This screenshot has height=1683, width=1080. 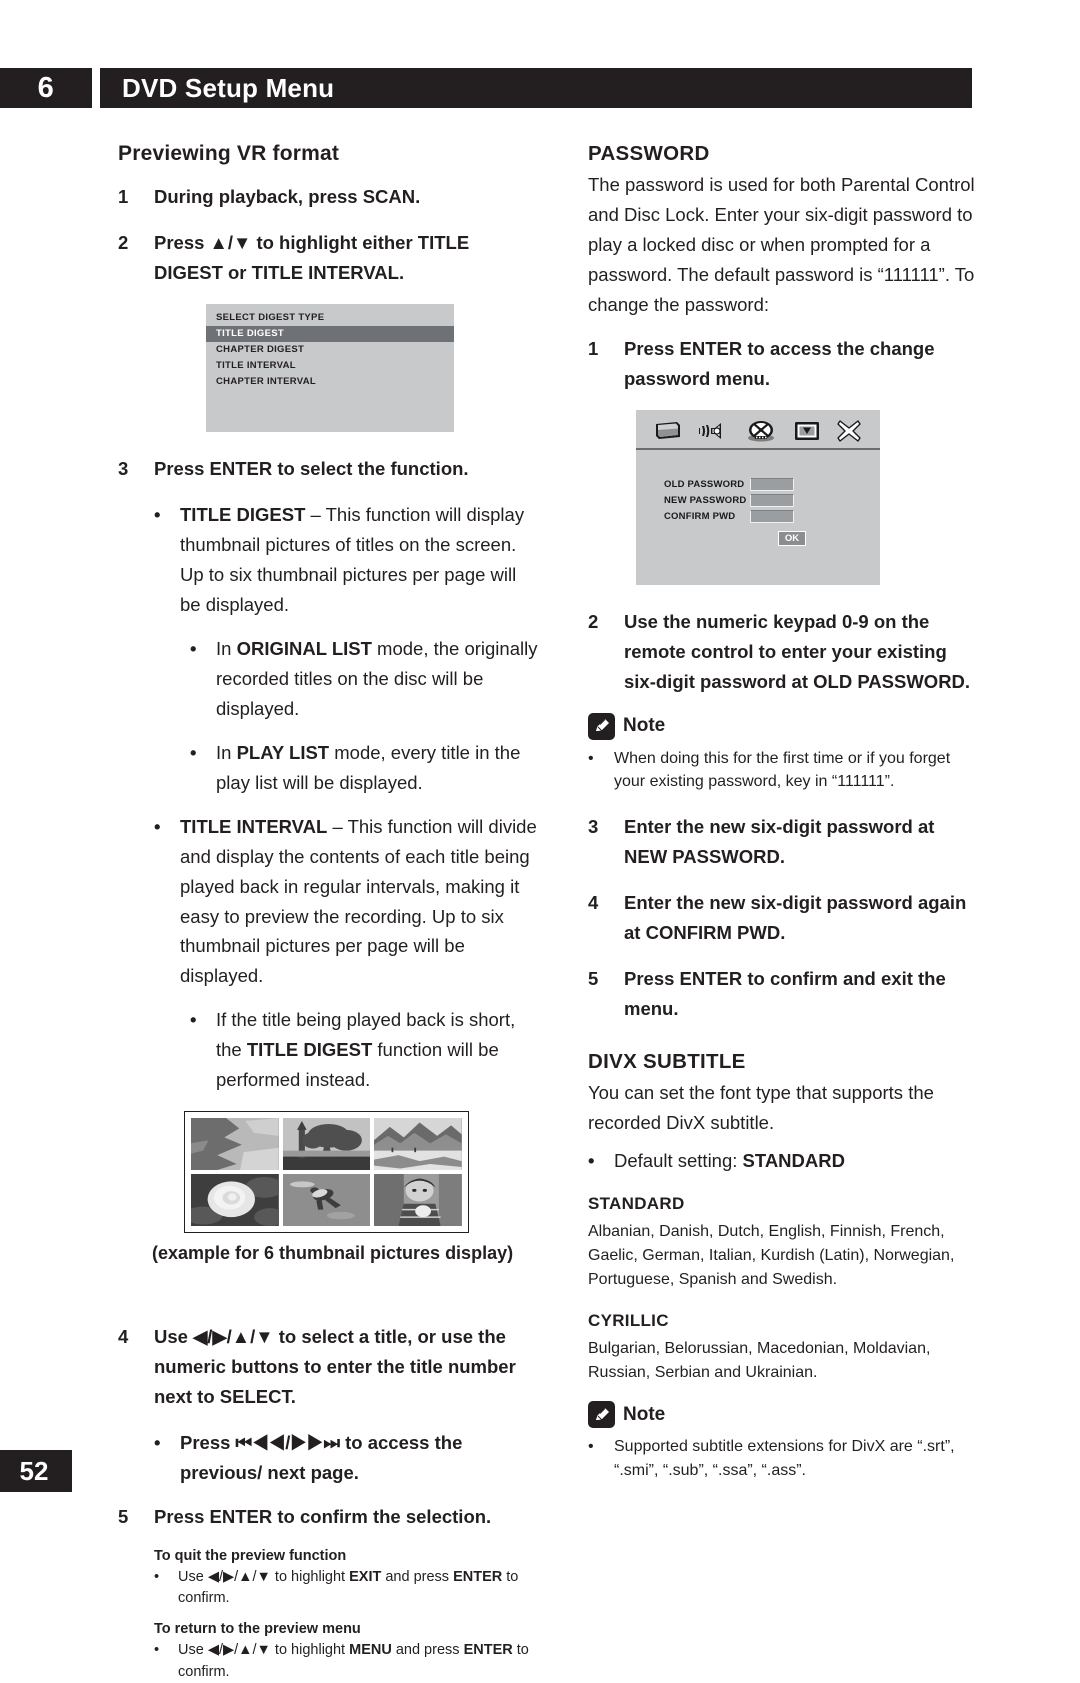 What do you see at coordinates (593, 978) in the screenshot?
I see `password-step-5-number: 5` at bounding box center [593, 978].